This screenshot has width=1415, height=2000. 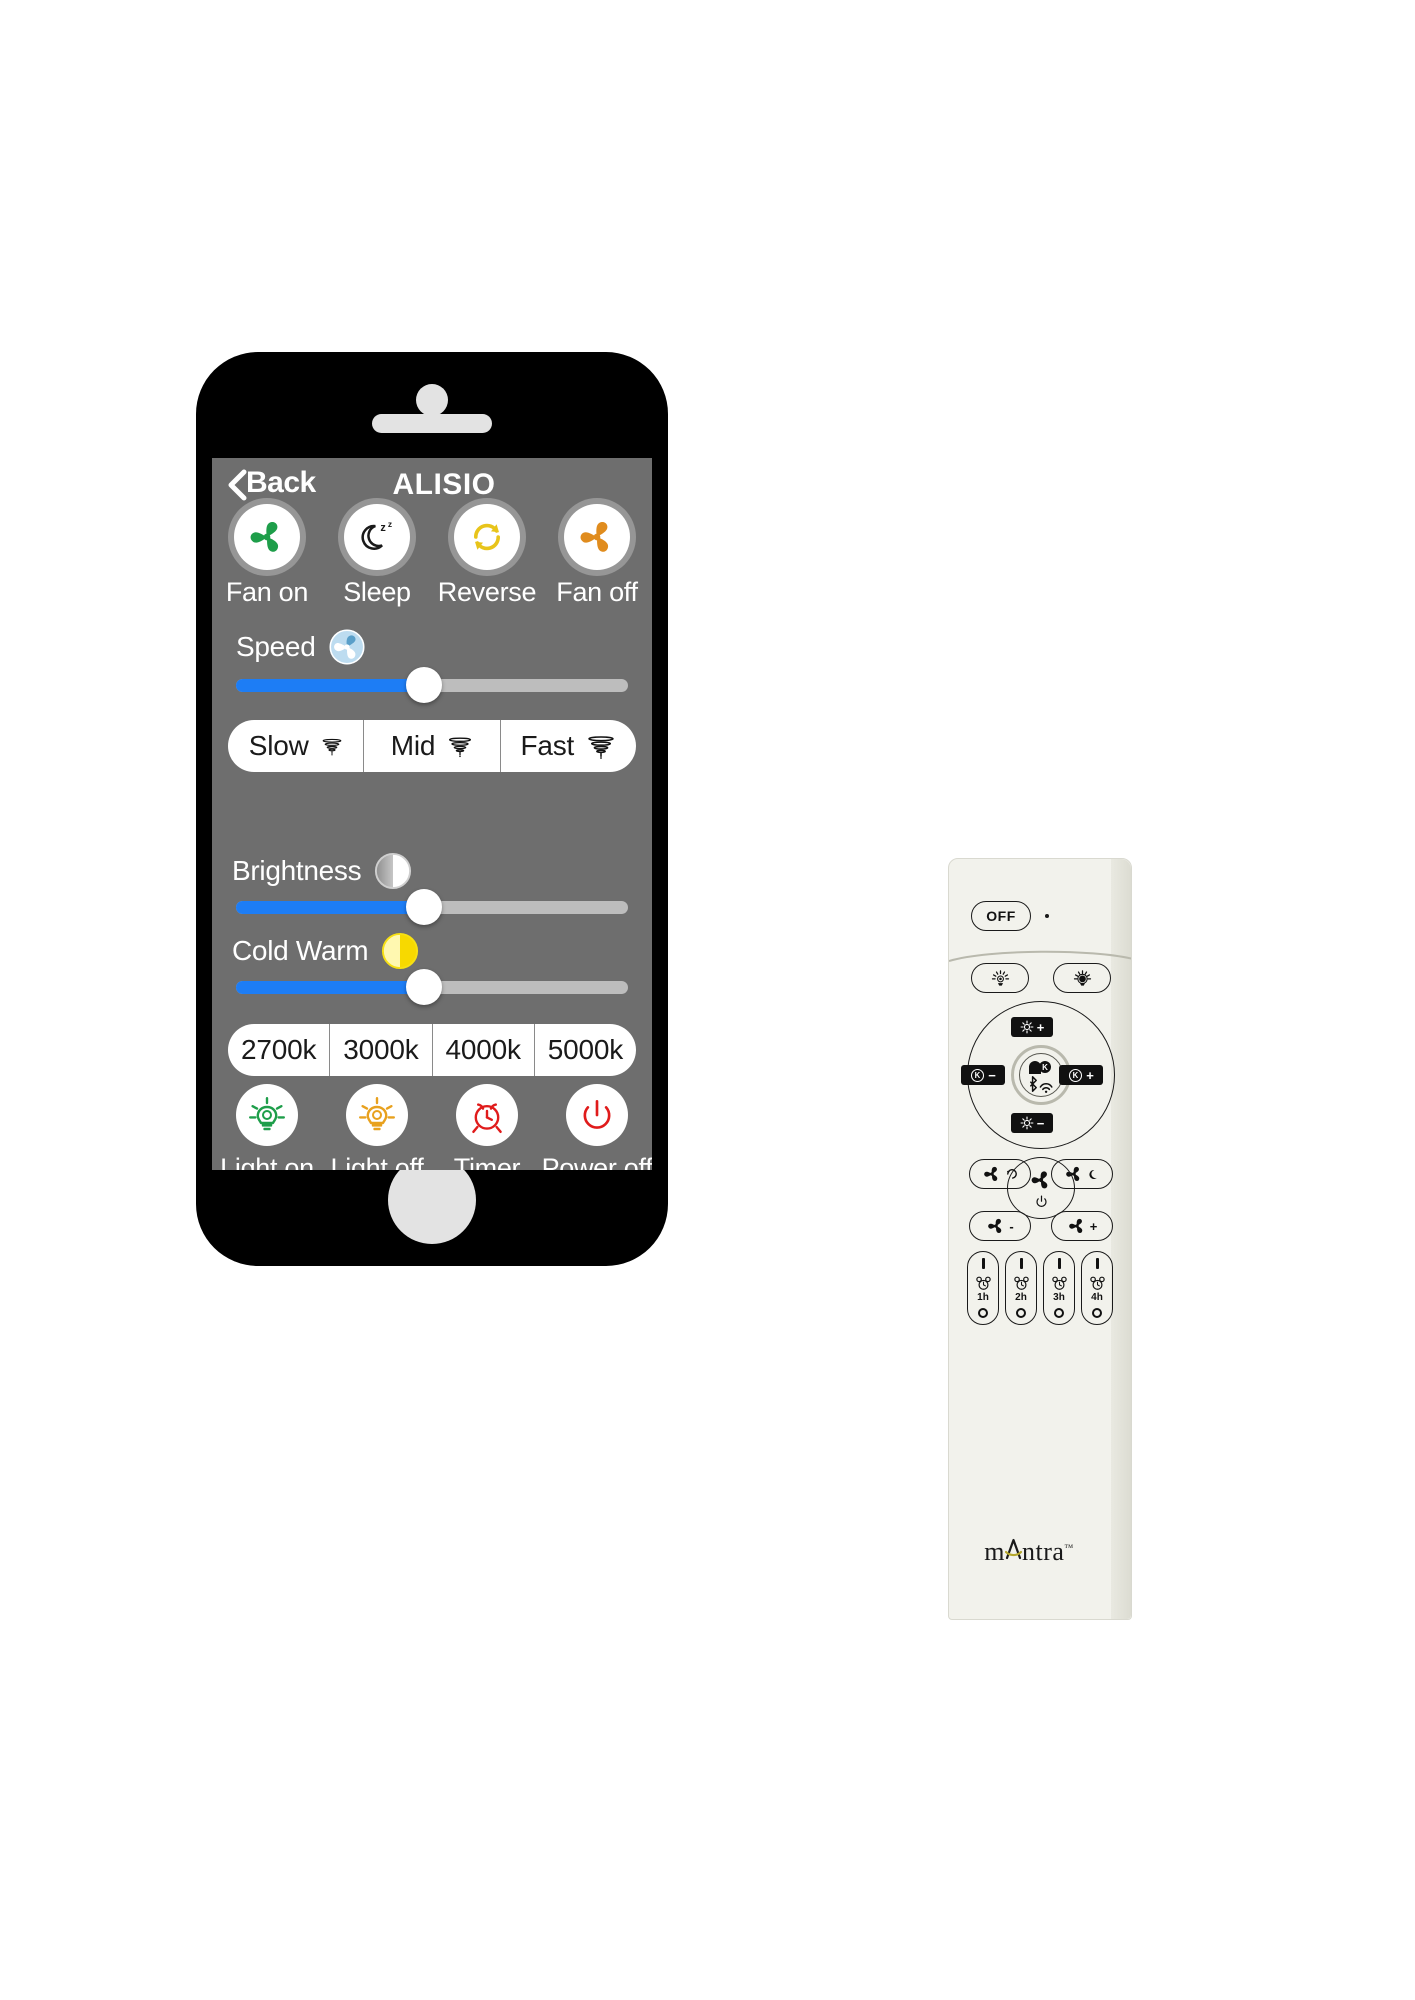 What do you see at coordinates (484, 1050) in the screenshot?
I see `kelvin-preset-4000k: 4000k` at bounding box center [484, 1050].